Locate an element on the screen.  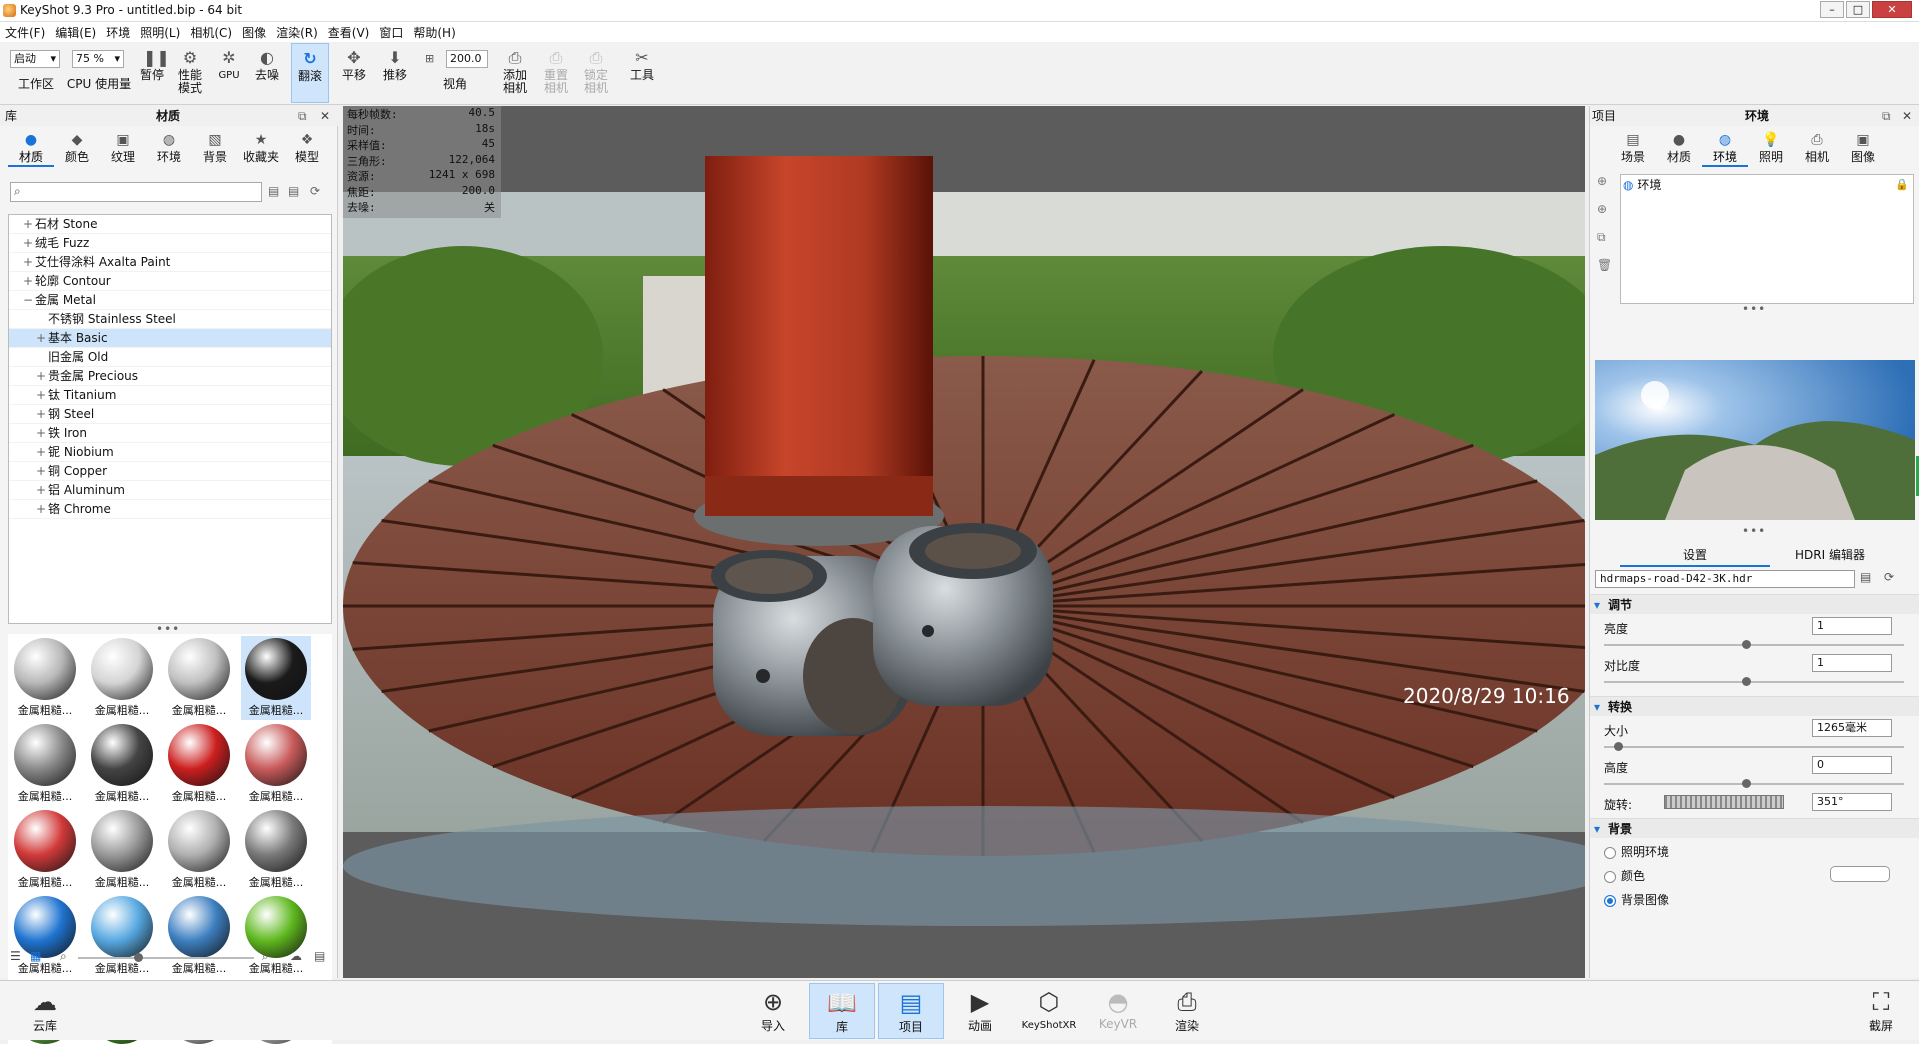
close-panel-icon: ✕ is located at coordinates (1907, 116).